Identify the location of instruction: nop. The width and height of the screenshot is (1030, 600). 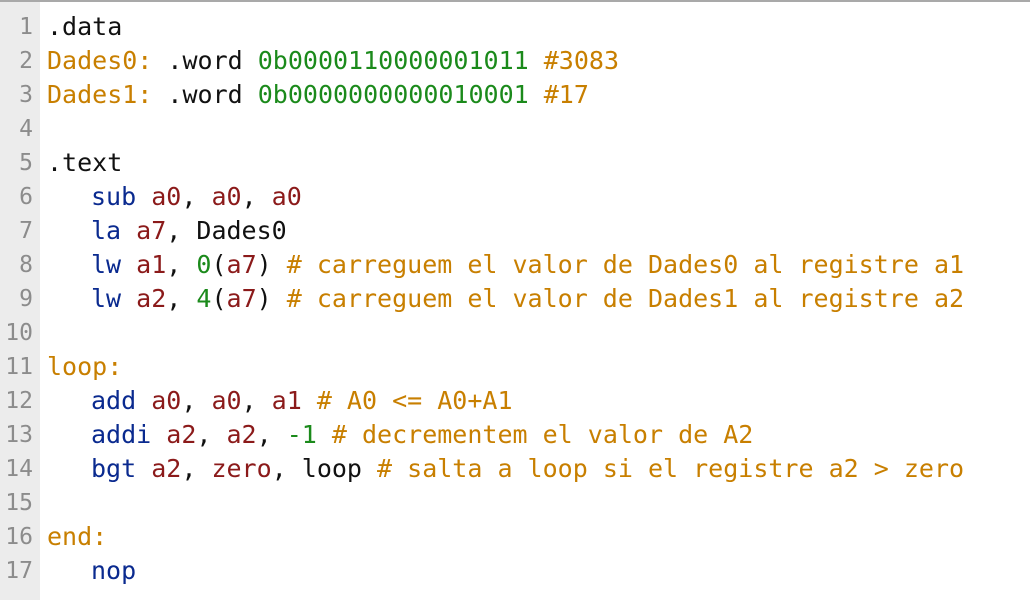
(114, 570).